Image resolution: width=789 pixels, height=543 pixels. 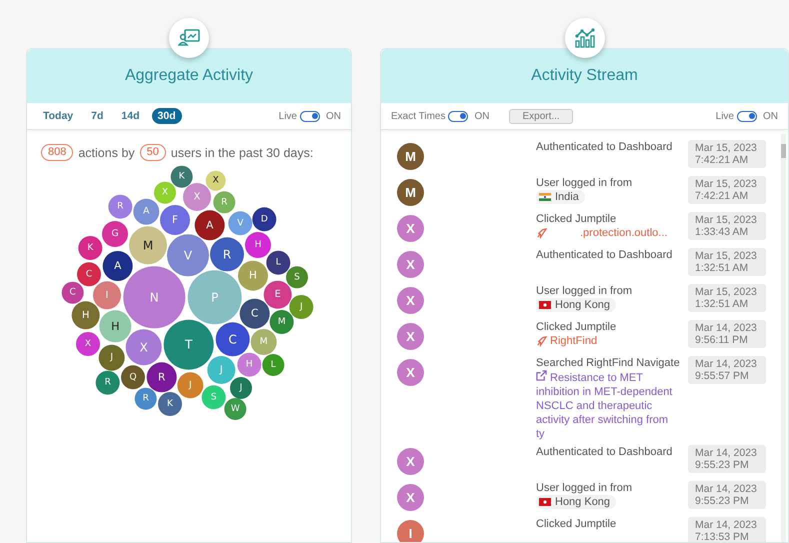 What do you see at coordinates (115, 234) in the screenshot?
I see `user-bubble: G` at bounding box center [115, 234].